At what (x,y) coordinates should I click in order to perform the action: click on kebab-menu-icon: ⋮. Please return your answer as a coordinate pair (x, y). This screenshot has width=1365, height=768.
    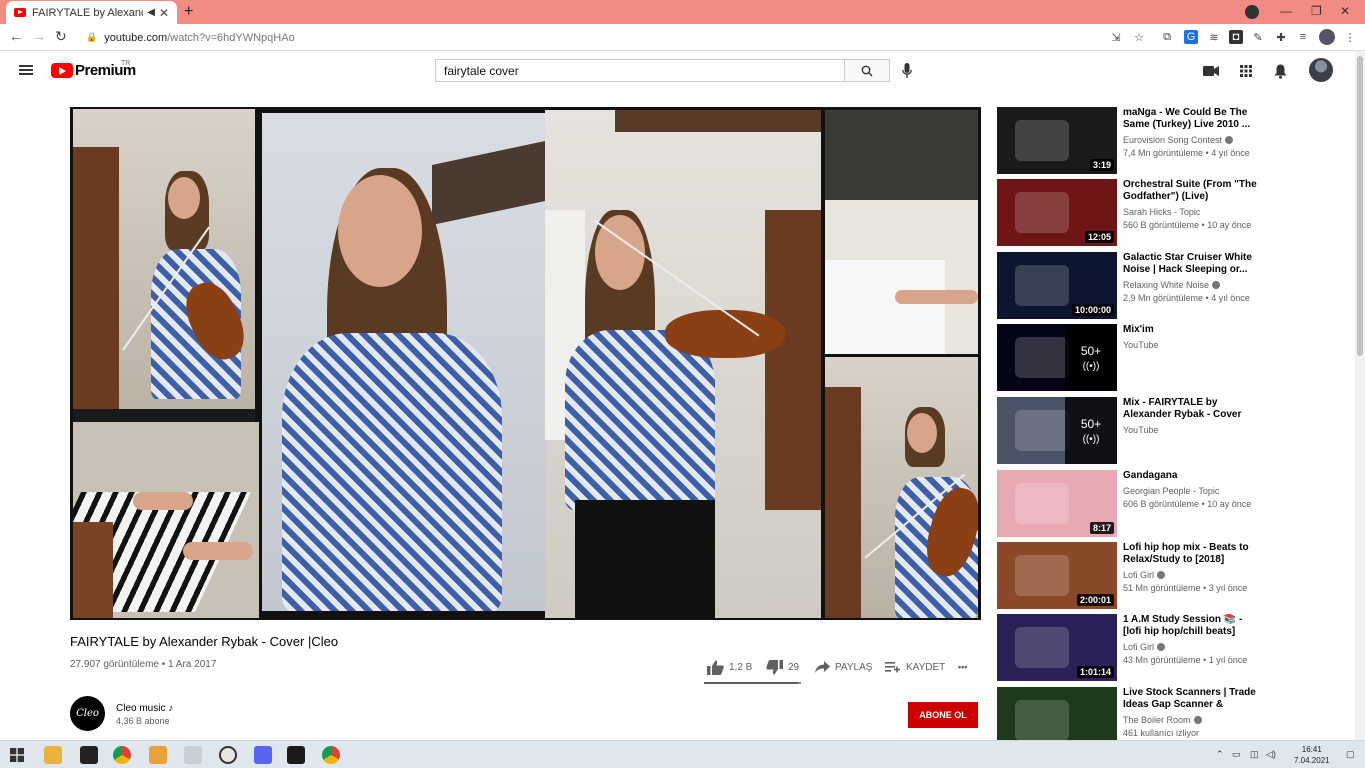
    Looking at the image, I should click on (1350, 37).